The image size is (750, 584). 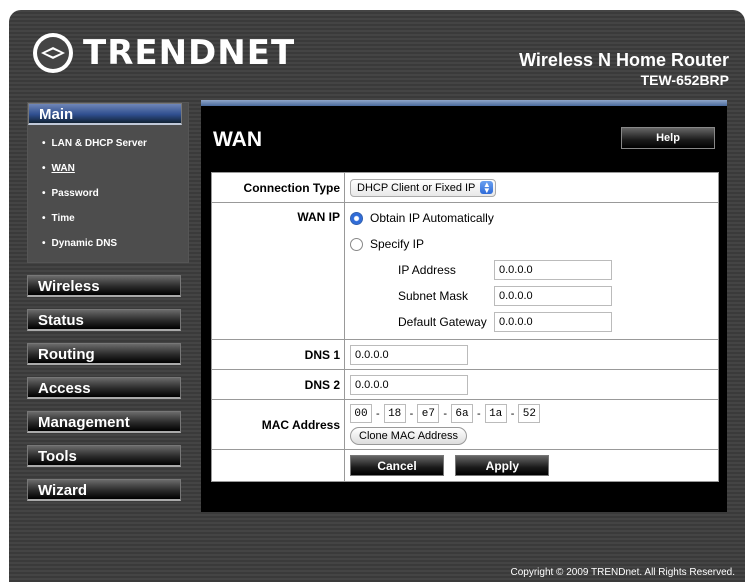 I want to click on product-header: Wireless N Home Router TEW-652BRP, so click(x=624, y=69).